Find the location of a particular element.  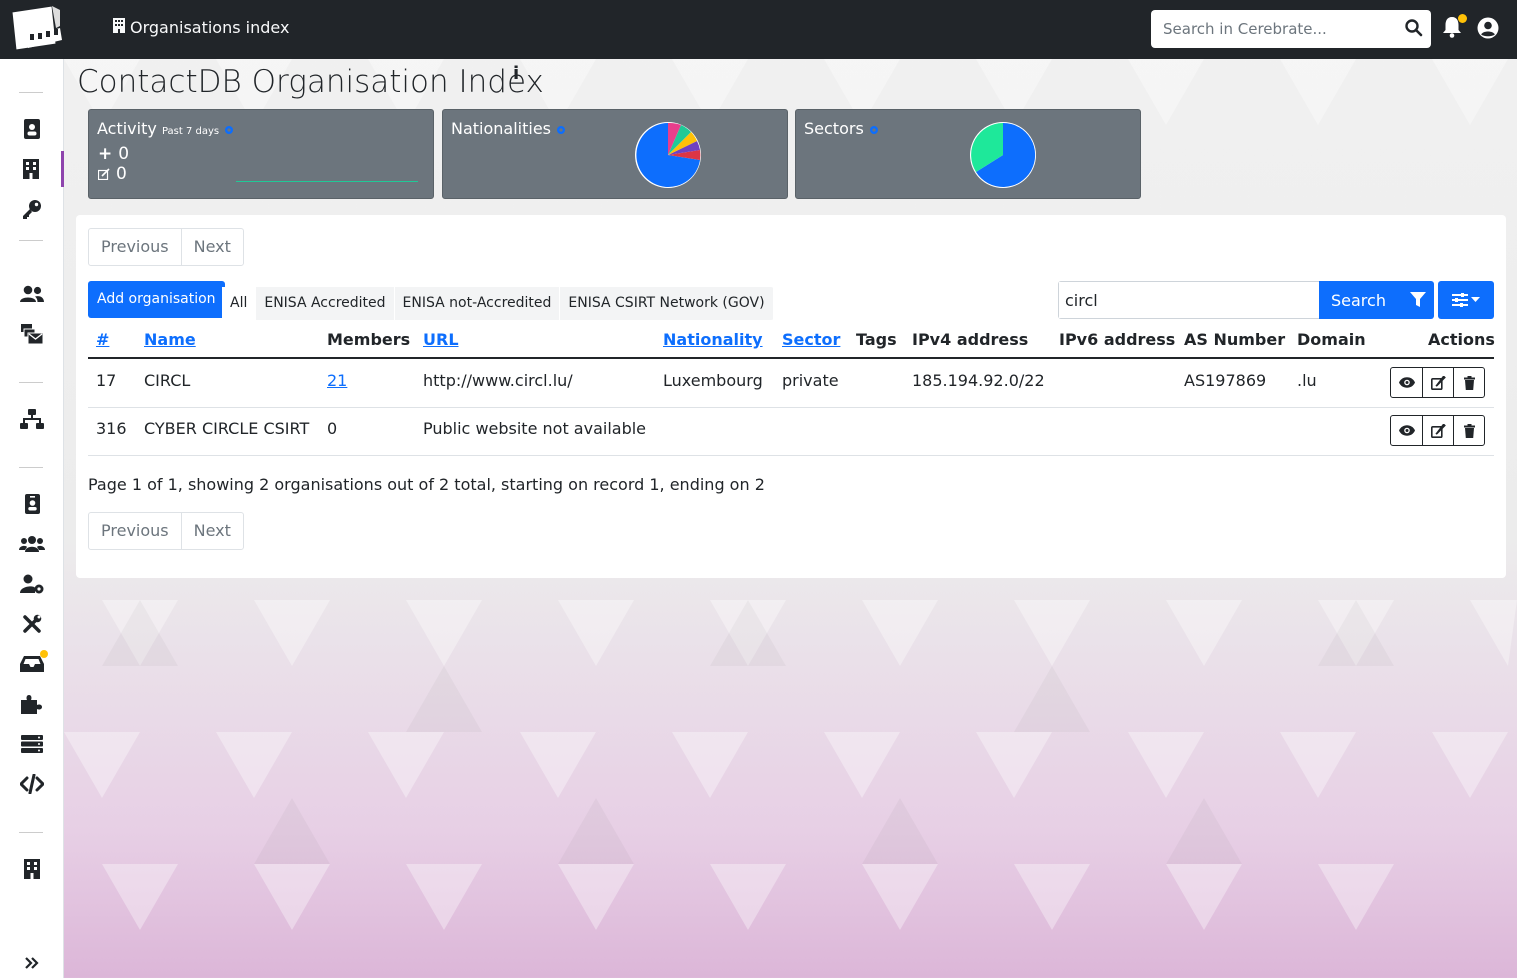

network-icon is located at coordinates (32, 419).